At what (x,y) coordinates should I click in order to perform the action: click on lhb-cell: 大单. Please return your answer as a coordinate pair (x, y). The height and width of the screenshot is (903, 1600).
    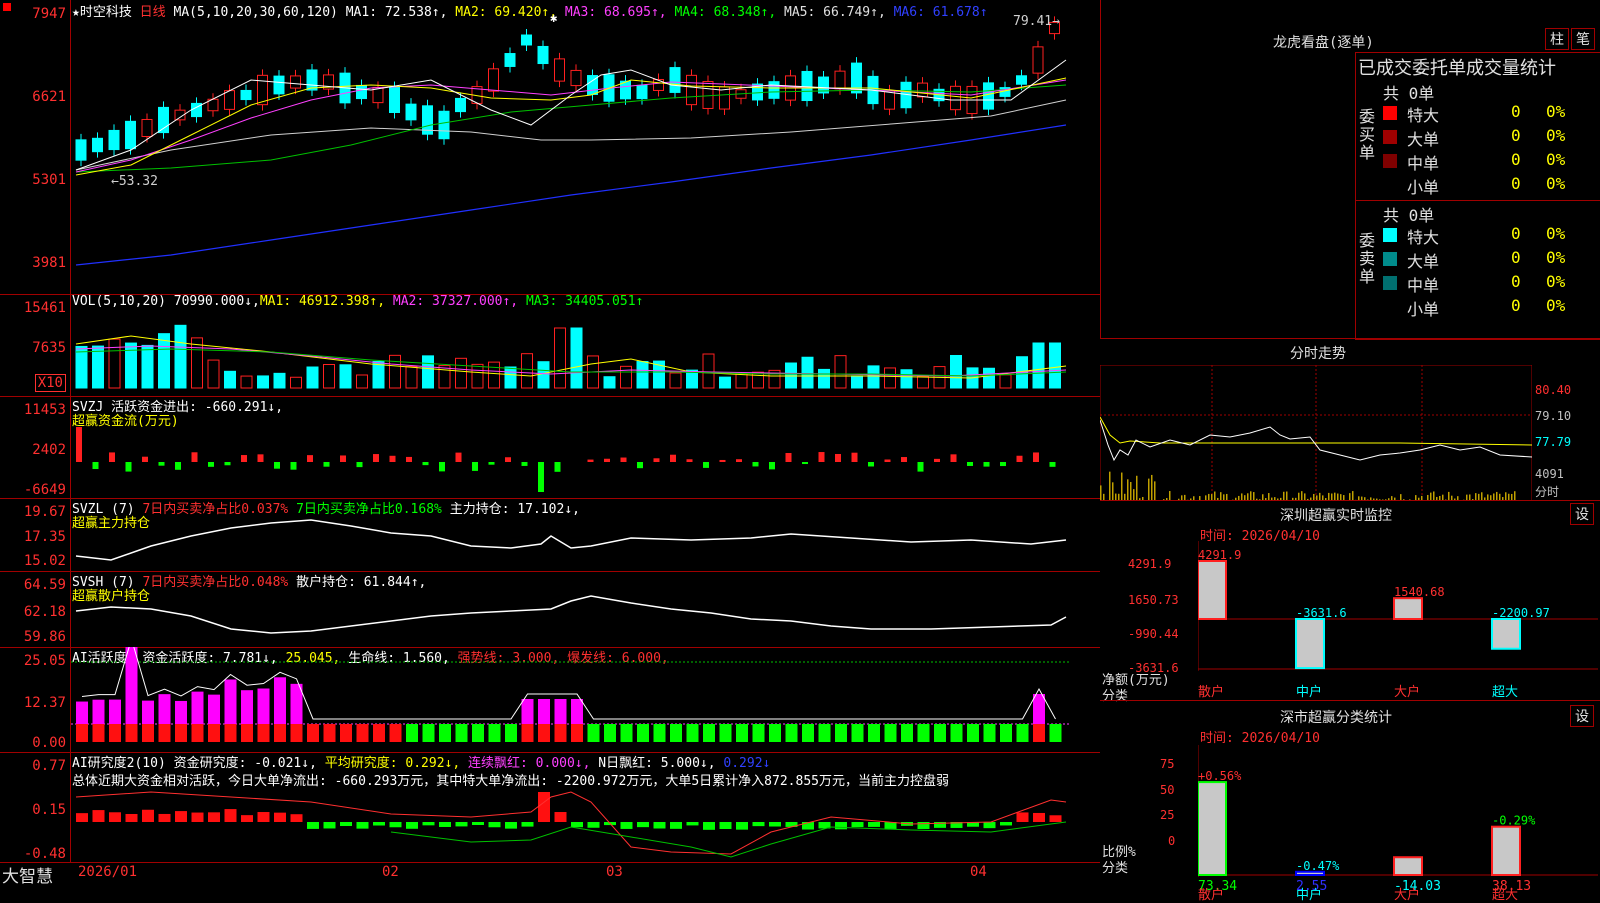
    Looking at the image, I should click on (1423, 138).